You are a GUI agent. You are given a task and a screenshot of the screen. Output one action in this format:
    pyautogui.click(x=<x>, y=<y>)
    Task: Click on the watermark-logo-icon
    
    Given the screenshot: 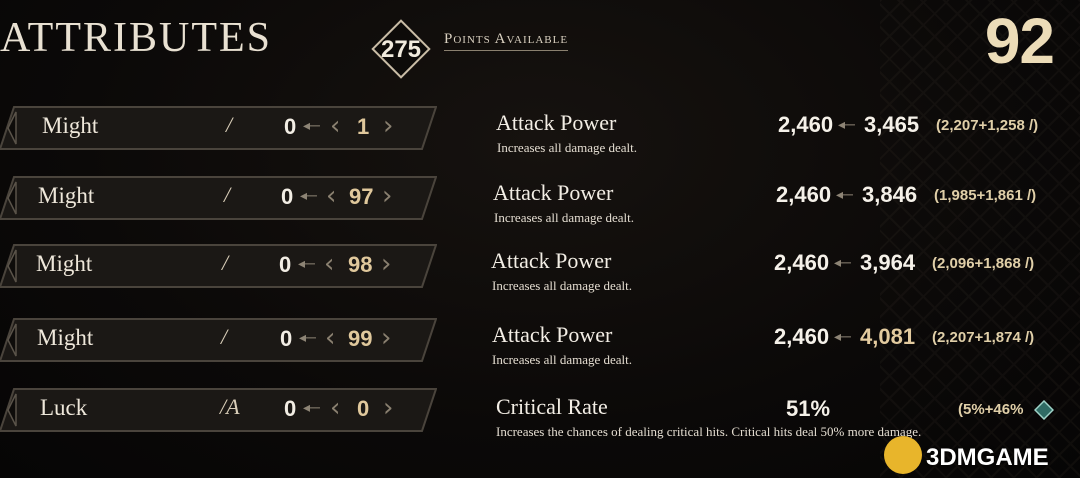 What is the action you would take?
    pyautogui.click(x=903, y=455)
    